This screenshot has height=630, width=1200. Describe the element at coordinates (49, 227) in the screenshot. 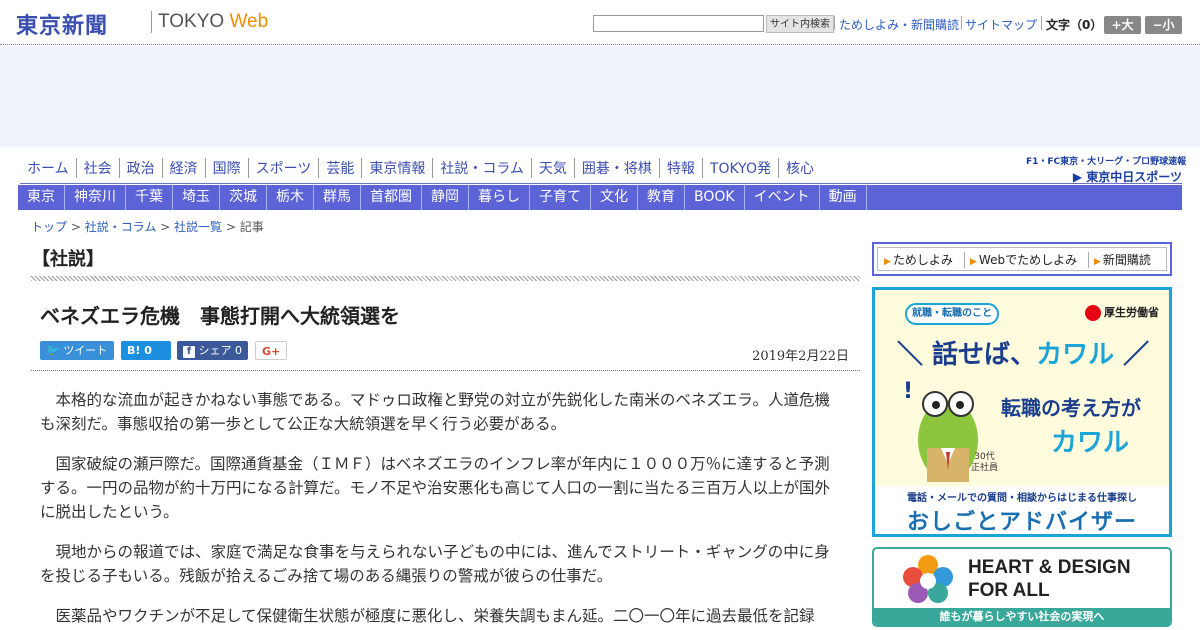

I see `breadcrumb-top: トップ` at that location.